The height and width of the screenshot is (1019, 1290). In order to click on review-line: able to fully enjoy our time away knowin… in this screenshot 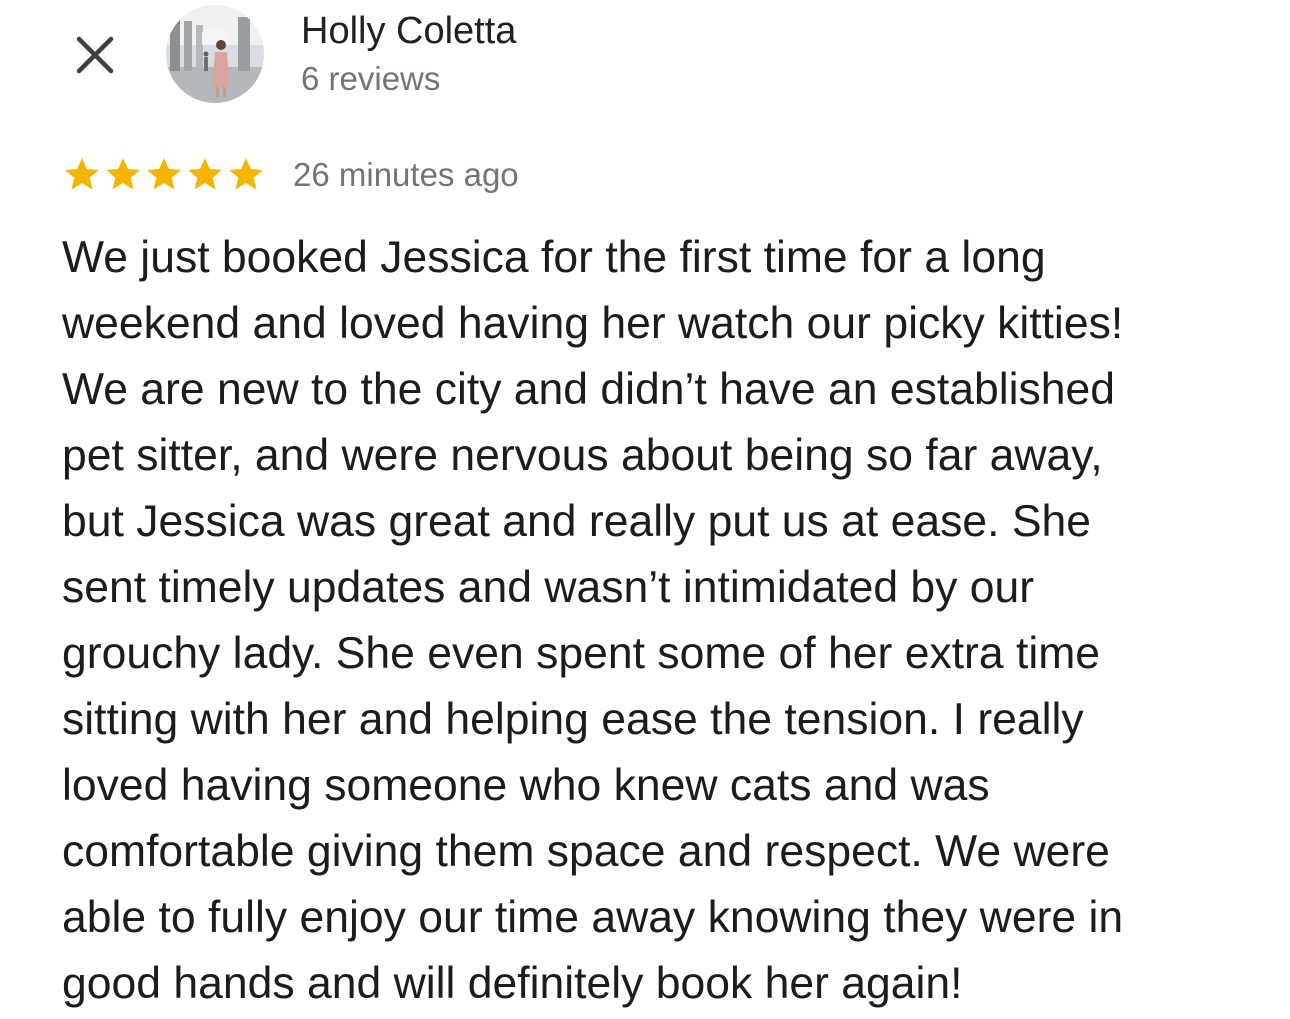, I will do `click(593, 917)`.